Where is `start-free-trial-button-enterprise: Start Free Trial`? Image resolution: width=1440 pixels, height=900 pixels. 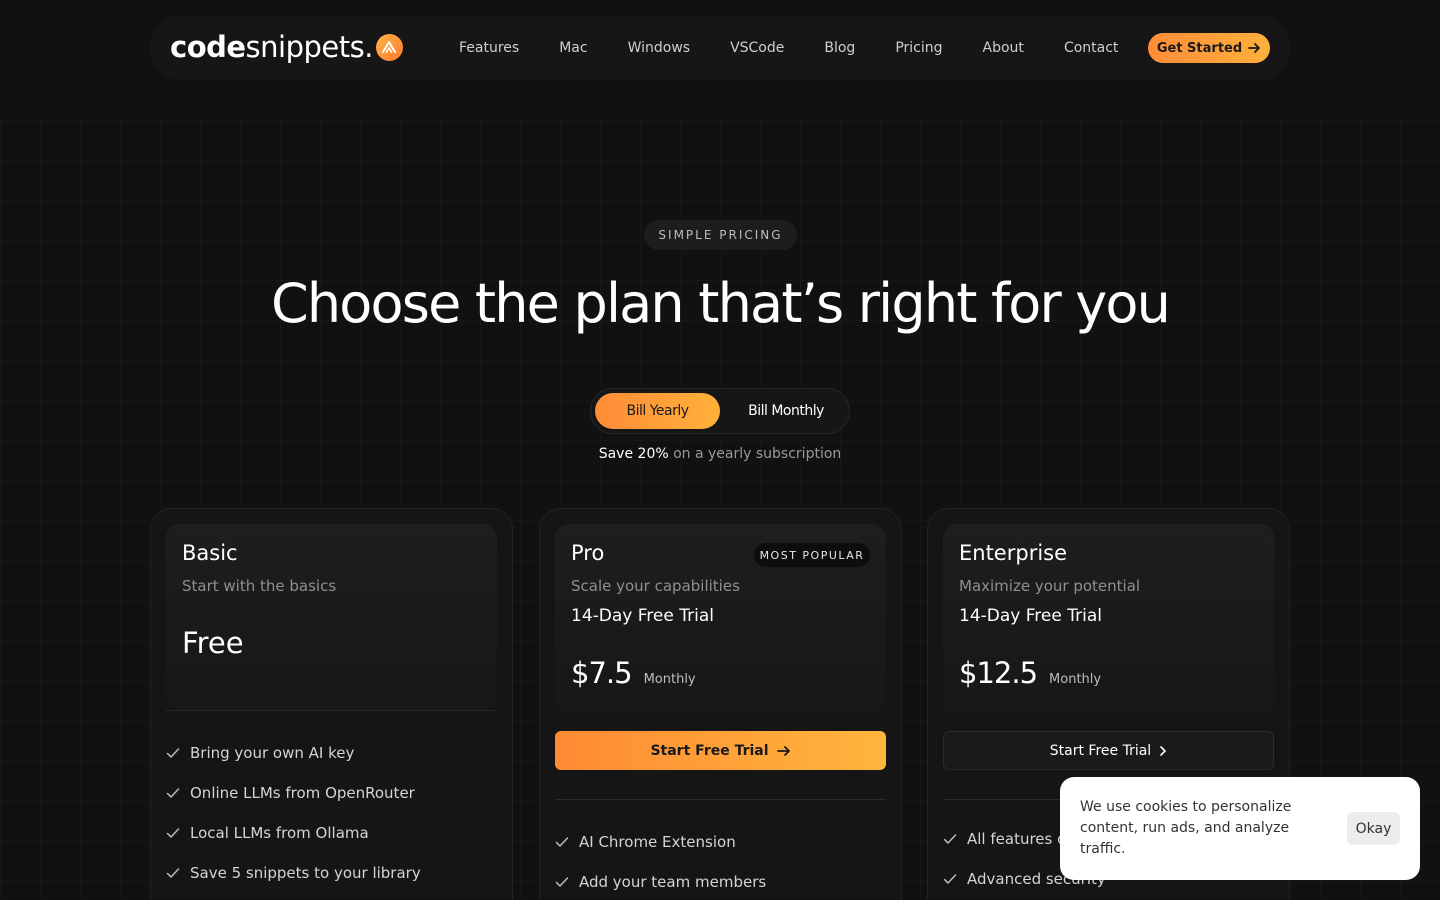 start-free-trial-button-enterprise: Start Free Trial is located at coordinates (1108, 750).